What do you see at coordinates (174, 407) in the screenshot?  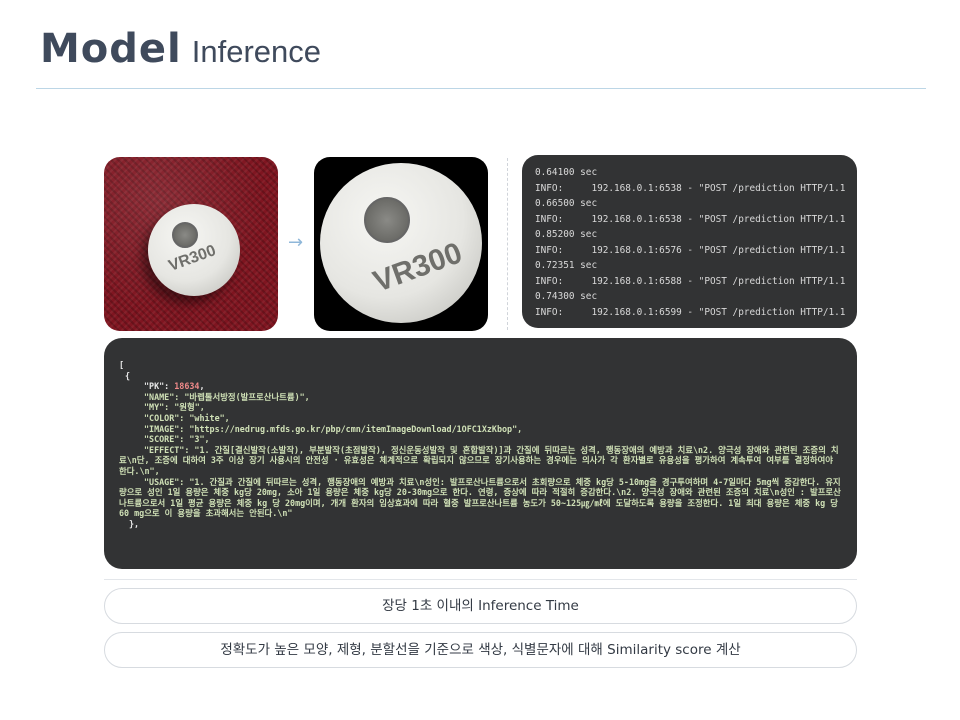 I see `json-my-line: "MY": "원형",` at bounding box center [174, 407].